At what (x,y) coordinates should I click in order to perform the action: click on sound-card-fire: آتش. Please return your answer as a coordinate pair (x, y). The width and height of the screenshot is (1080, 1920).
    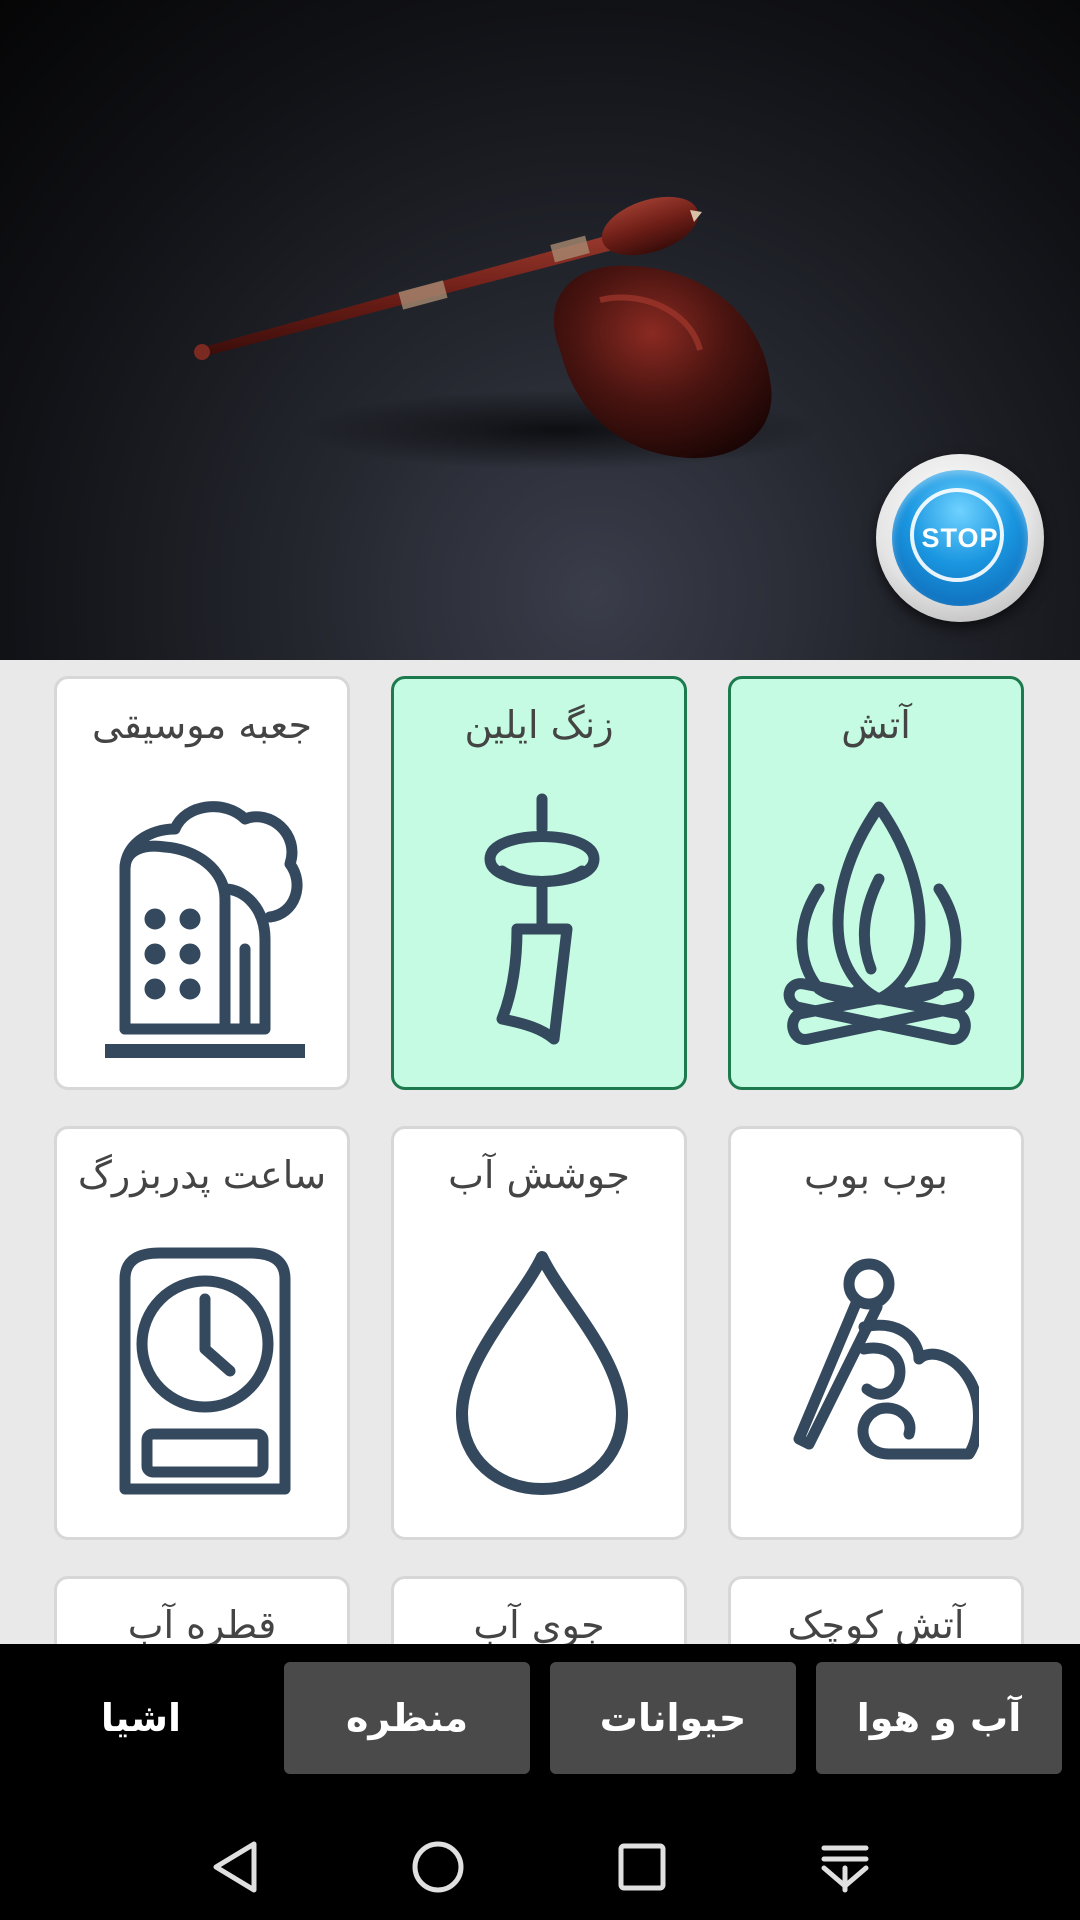
    Looking at the image, I should click on (876, 883).